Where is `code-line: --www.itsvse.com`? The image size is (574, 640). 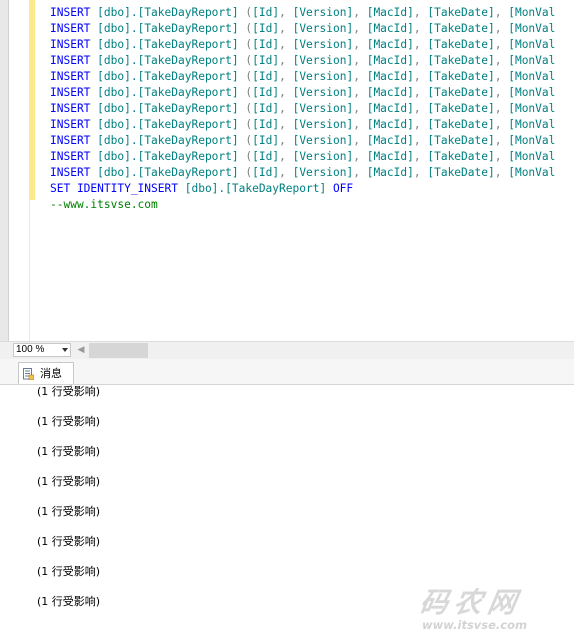 code-line: --www.itsvse.com is located at coordinates (302, 205).